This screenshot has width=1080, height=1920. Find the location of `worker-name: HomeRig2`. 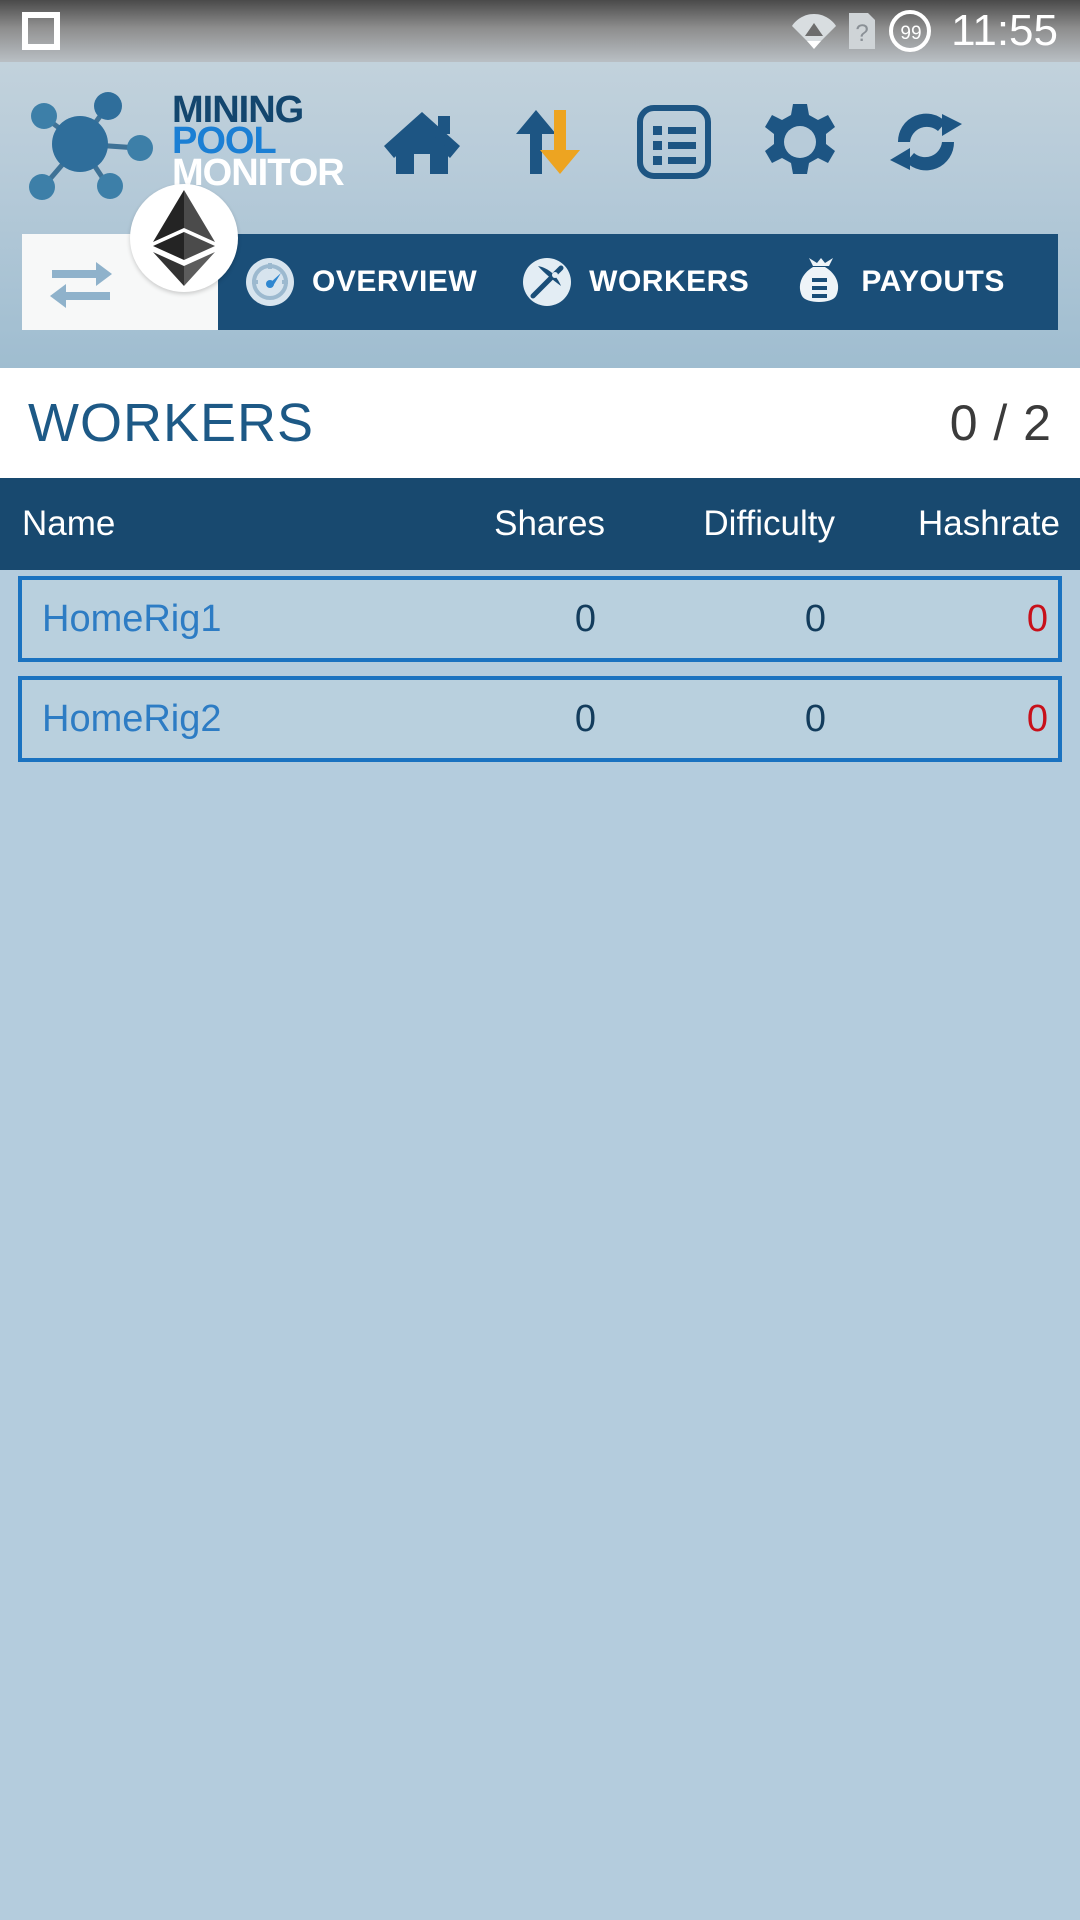

worker-name: HomeRig2 is located at coordinates (196, 719).